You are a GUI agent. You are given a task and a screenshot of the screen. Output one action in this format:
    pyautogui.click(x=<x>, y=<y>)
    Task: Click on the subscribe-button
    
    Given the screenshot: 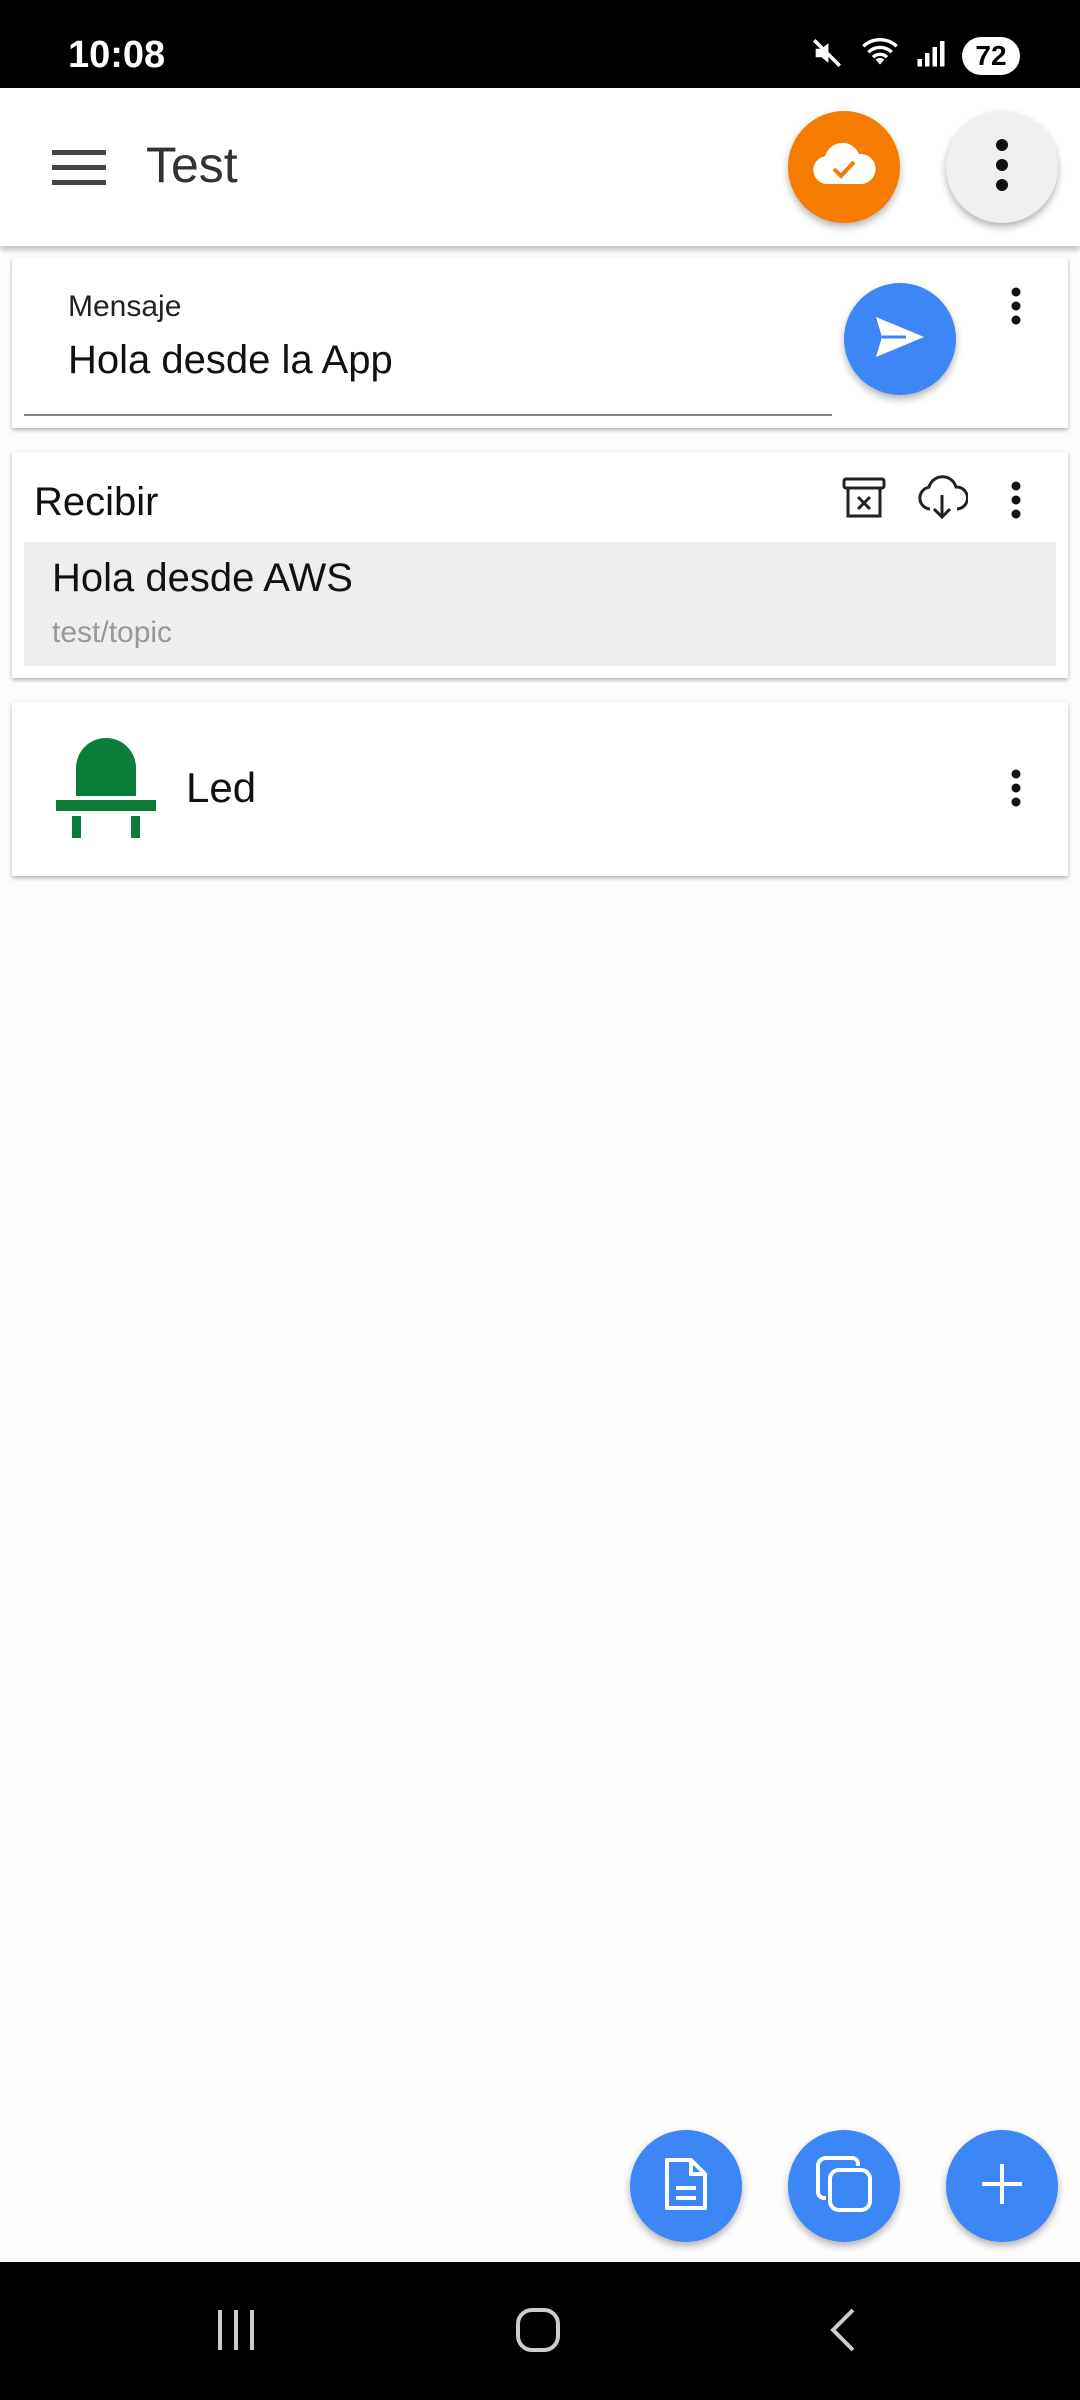 What is the action you would take?
    pyautogui.click(x=942, y=500)
    